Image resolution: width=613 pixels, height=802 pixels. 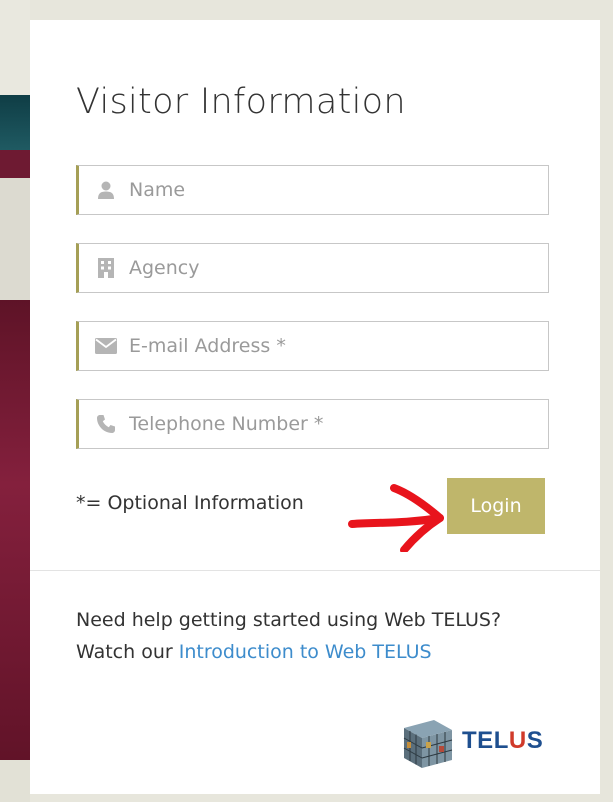 I want to click on background-bottom, so click(x=15, y=781).